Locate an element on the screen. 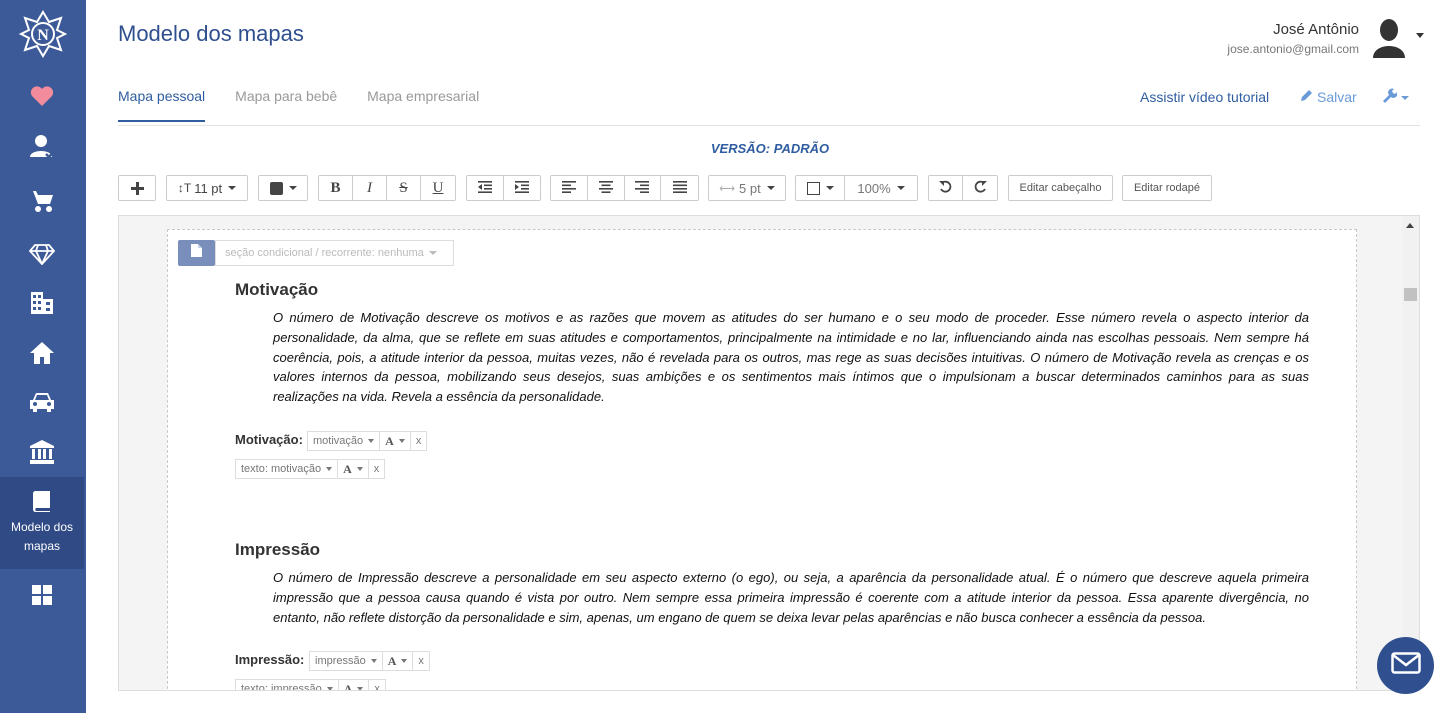 The height and width of the screenshot is (713, 1440). variable-select: texto: impressão is located at coordinates (287, 685).